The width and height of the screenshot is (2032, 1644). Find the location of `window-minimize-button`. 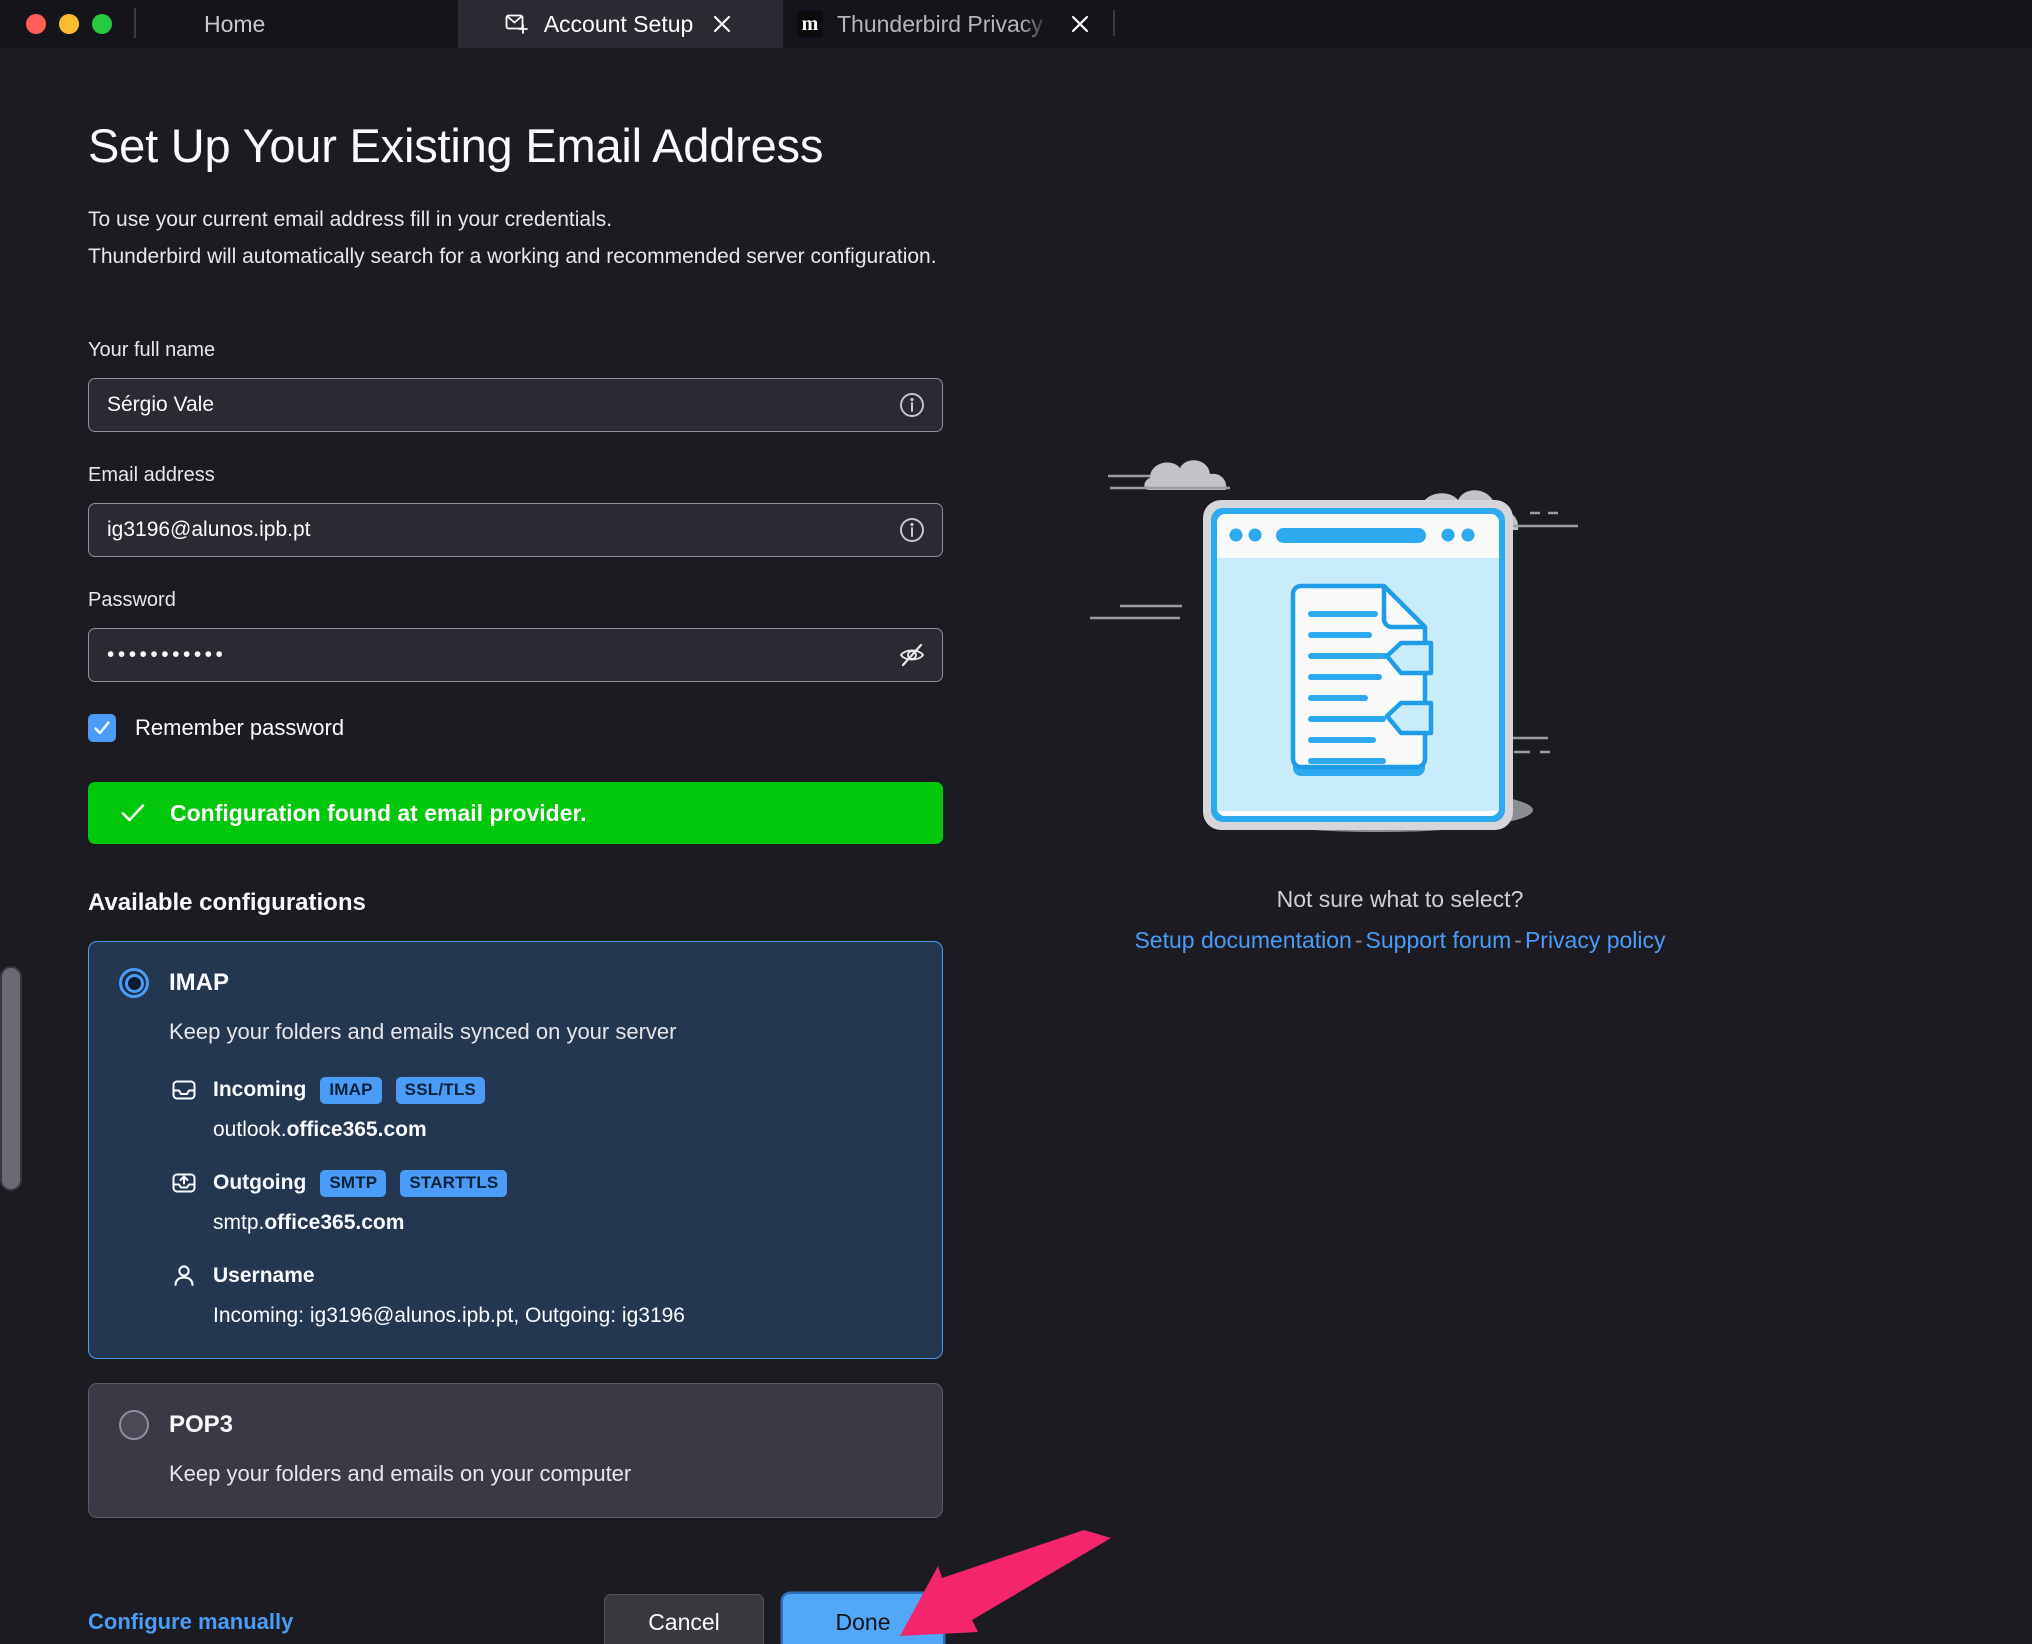

window-minimize-button is located at coordinates (69, 24).